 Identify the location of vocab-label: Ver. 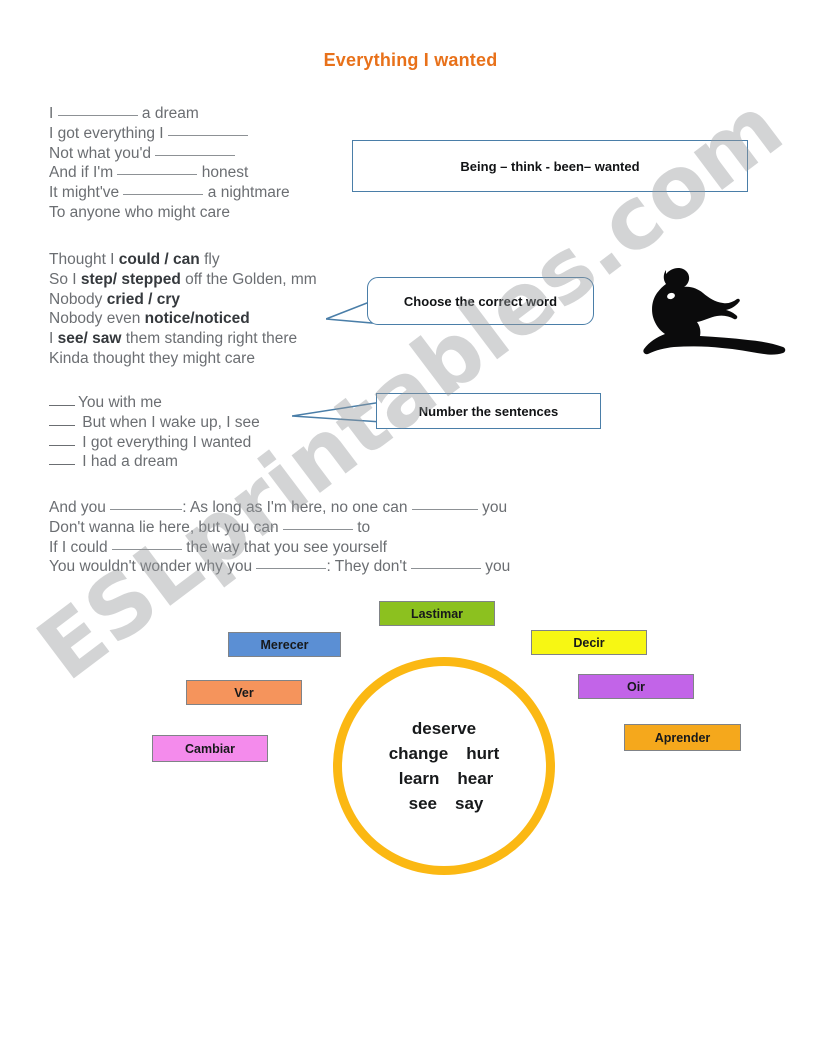
(244, 692).